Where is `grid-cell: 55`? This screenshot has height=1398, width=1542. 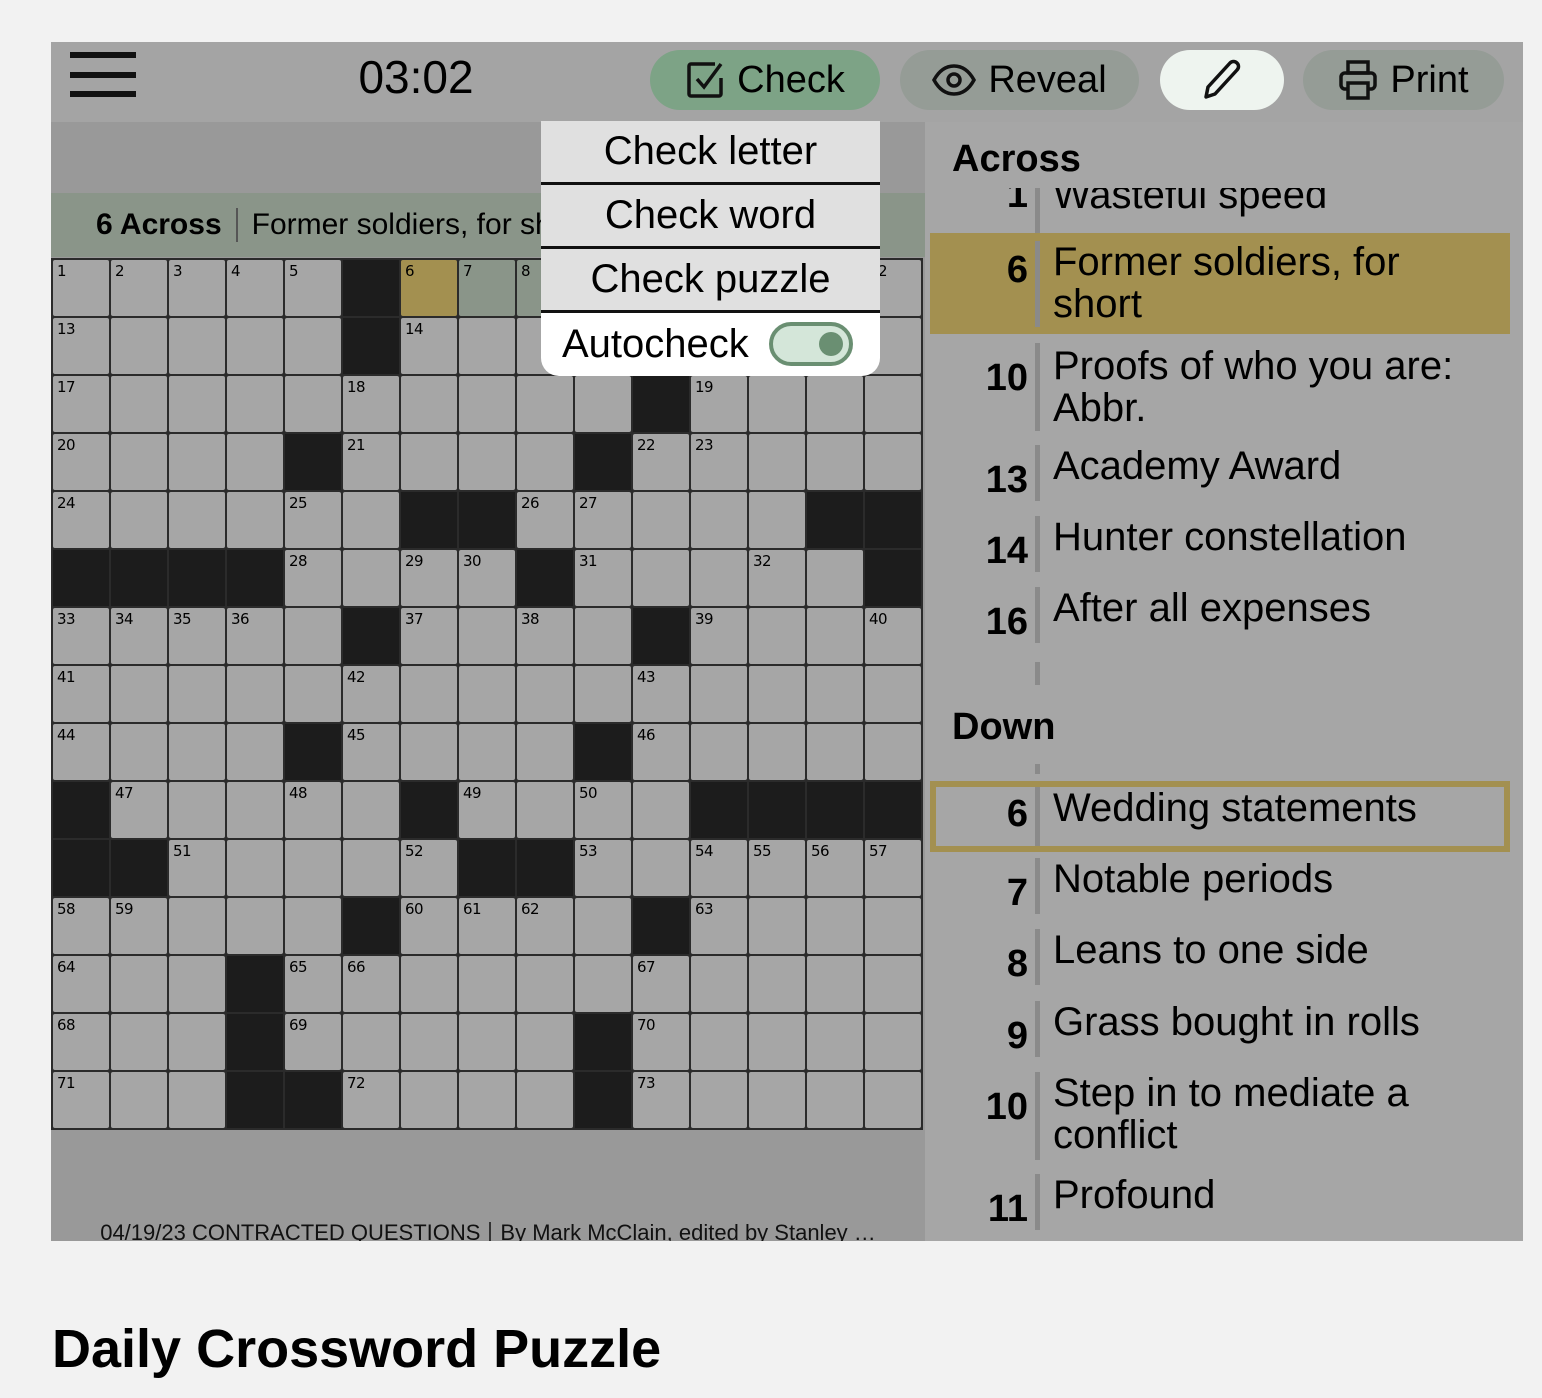 grid-cell: 55 is located at coordinates (777, 868).